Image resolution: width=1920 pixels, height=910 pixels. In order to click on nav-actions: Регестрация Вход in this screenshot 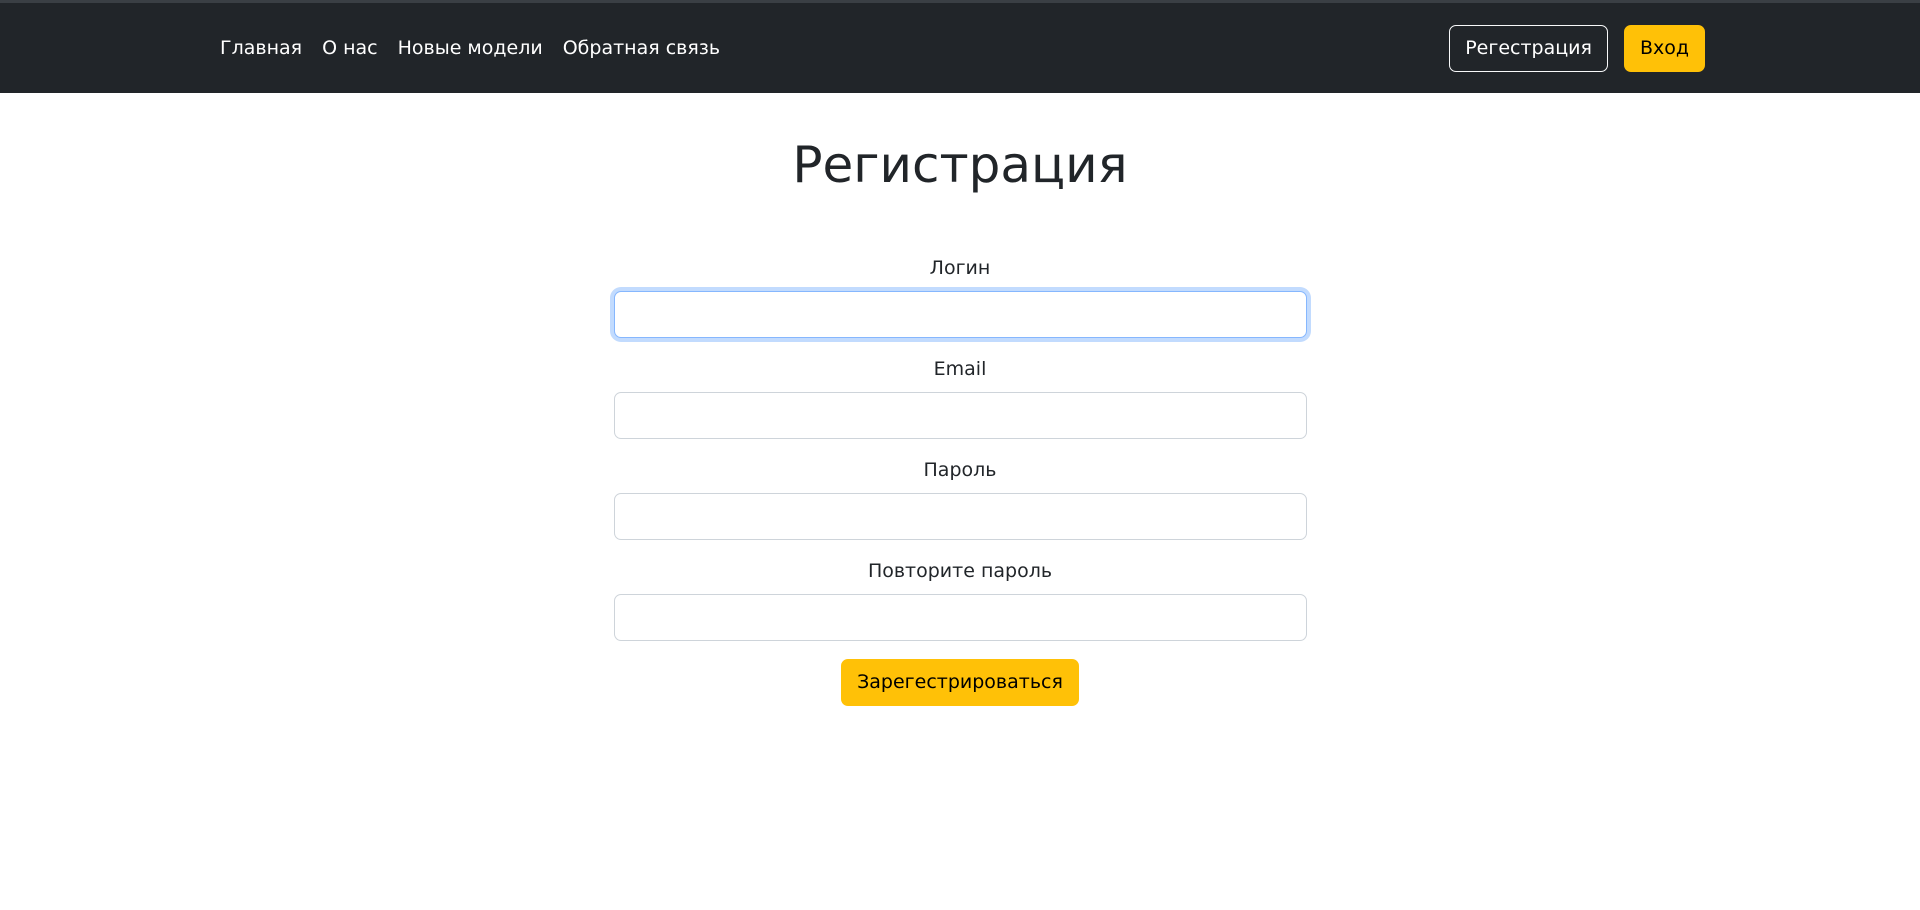, I will do `click(1577, 48)`.